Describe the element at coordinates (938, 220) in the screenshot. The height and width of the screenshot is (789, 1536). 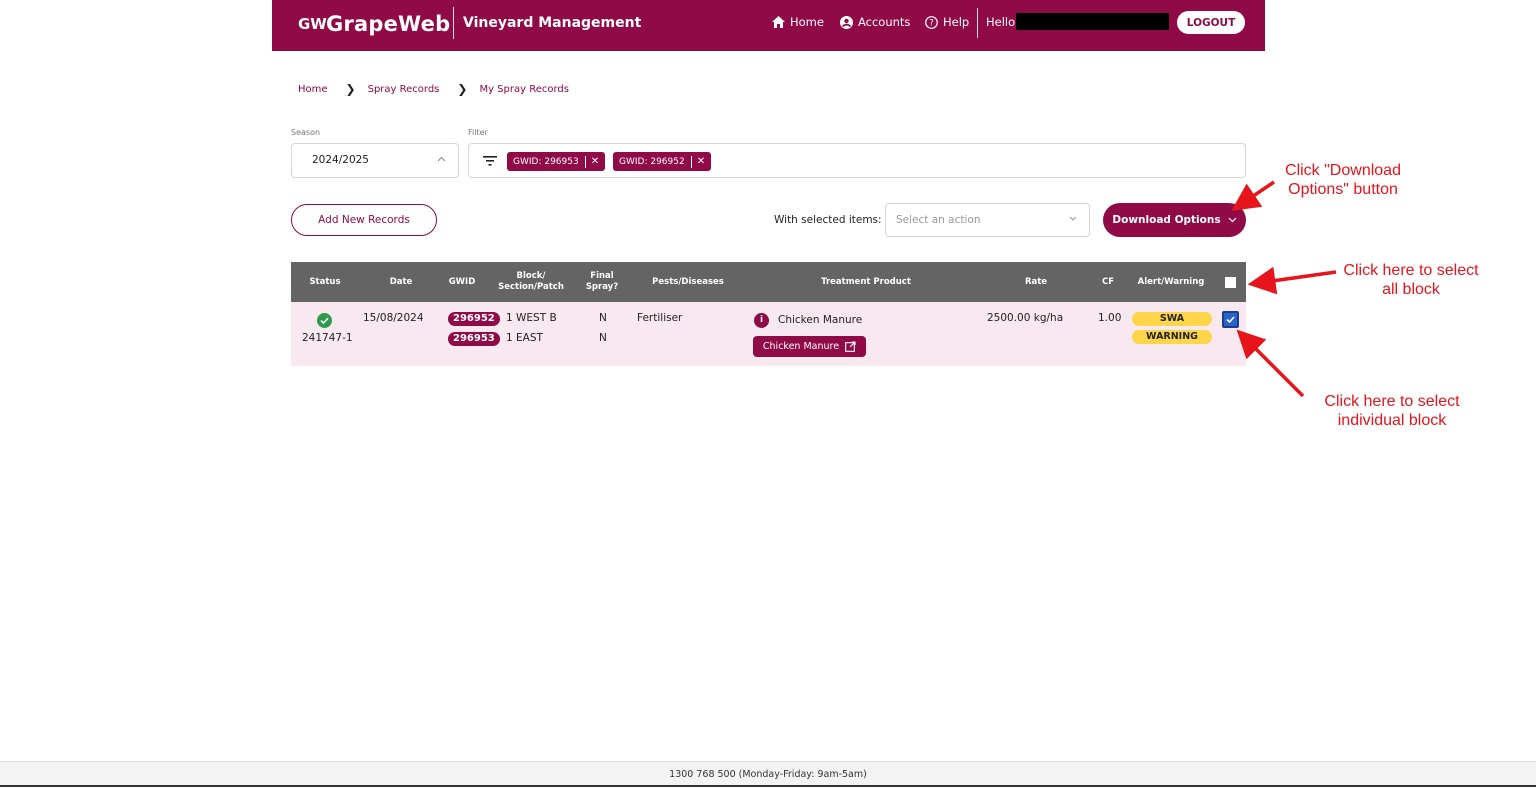
I see `bulk-action-placeholder: Select an action` at that location.